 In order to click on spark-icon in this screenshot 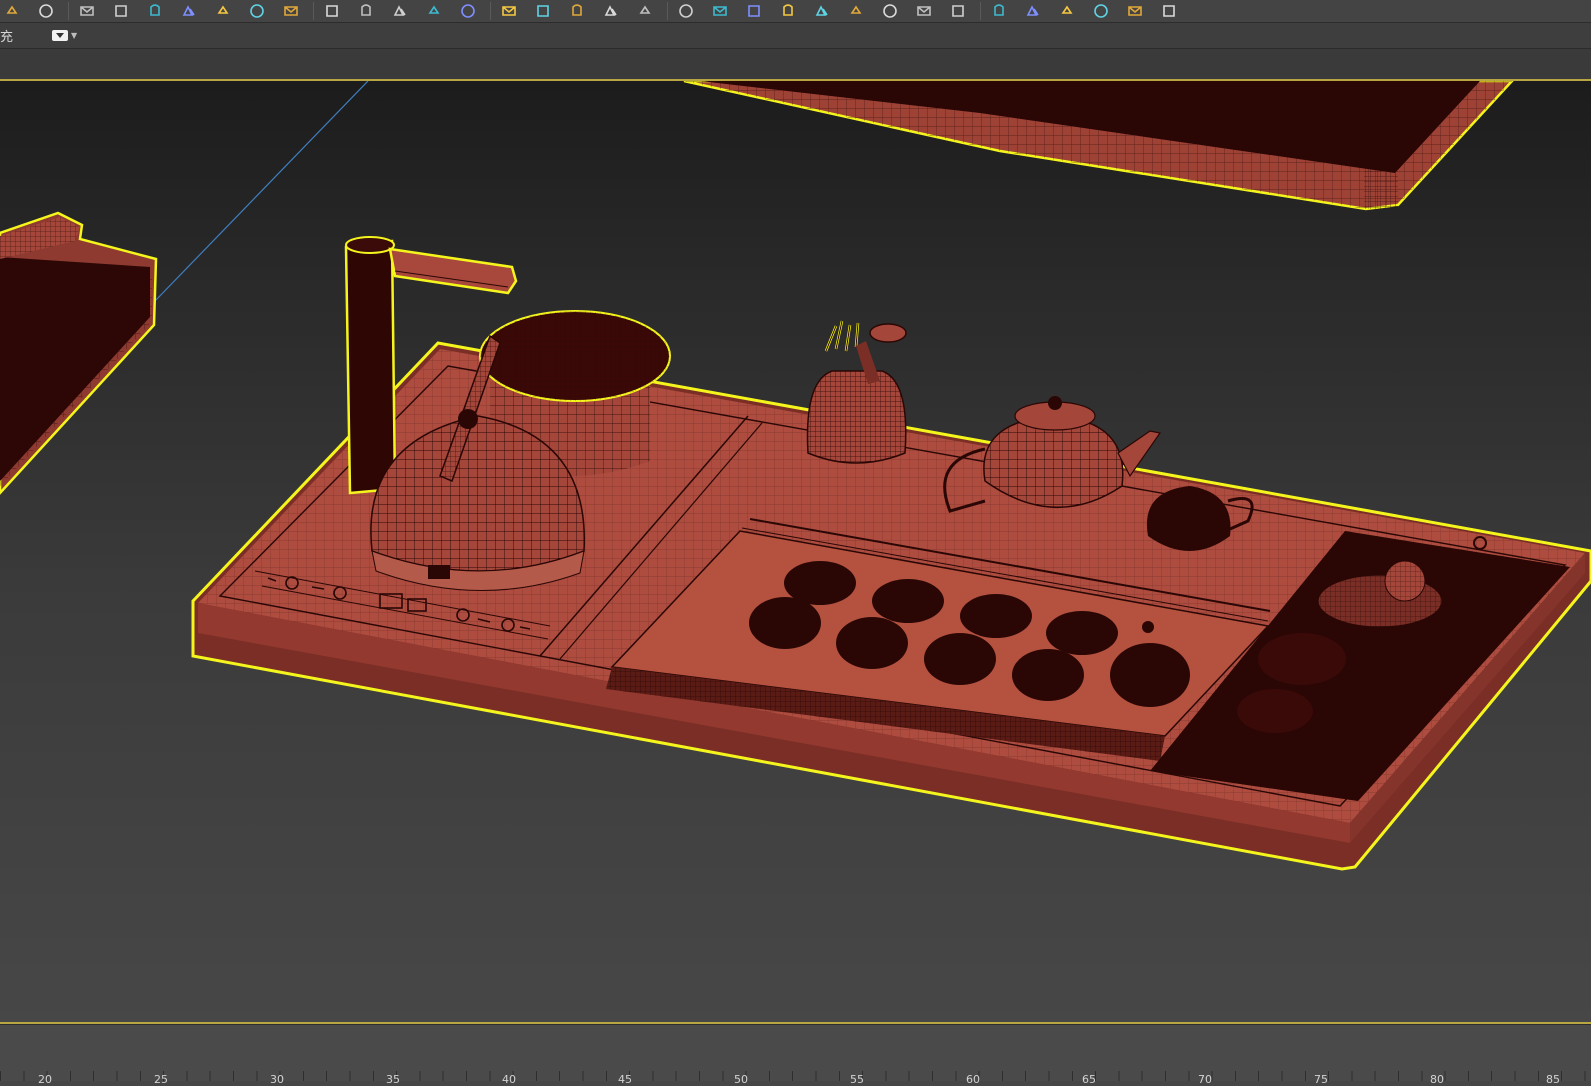, I will do `click(46, 11)`.